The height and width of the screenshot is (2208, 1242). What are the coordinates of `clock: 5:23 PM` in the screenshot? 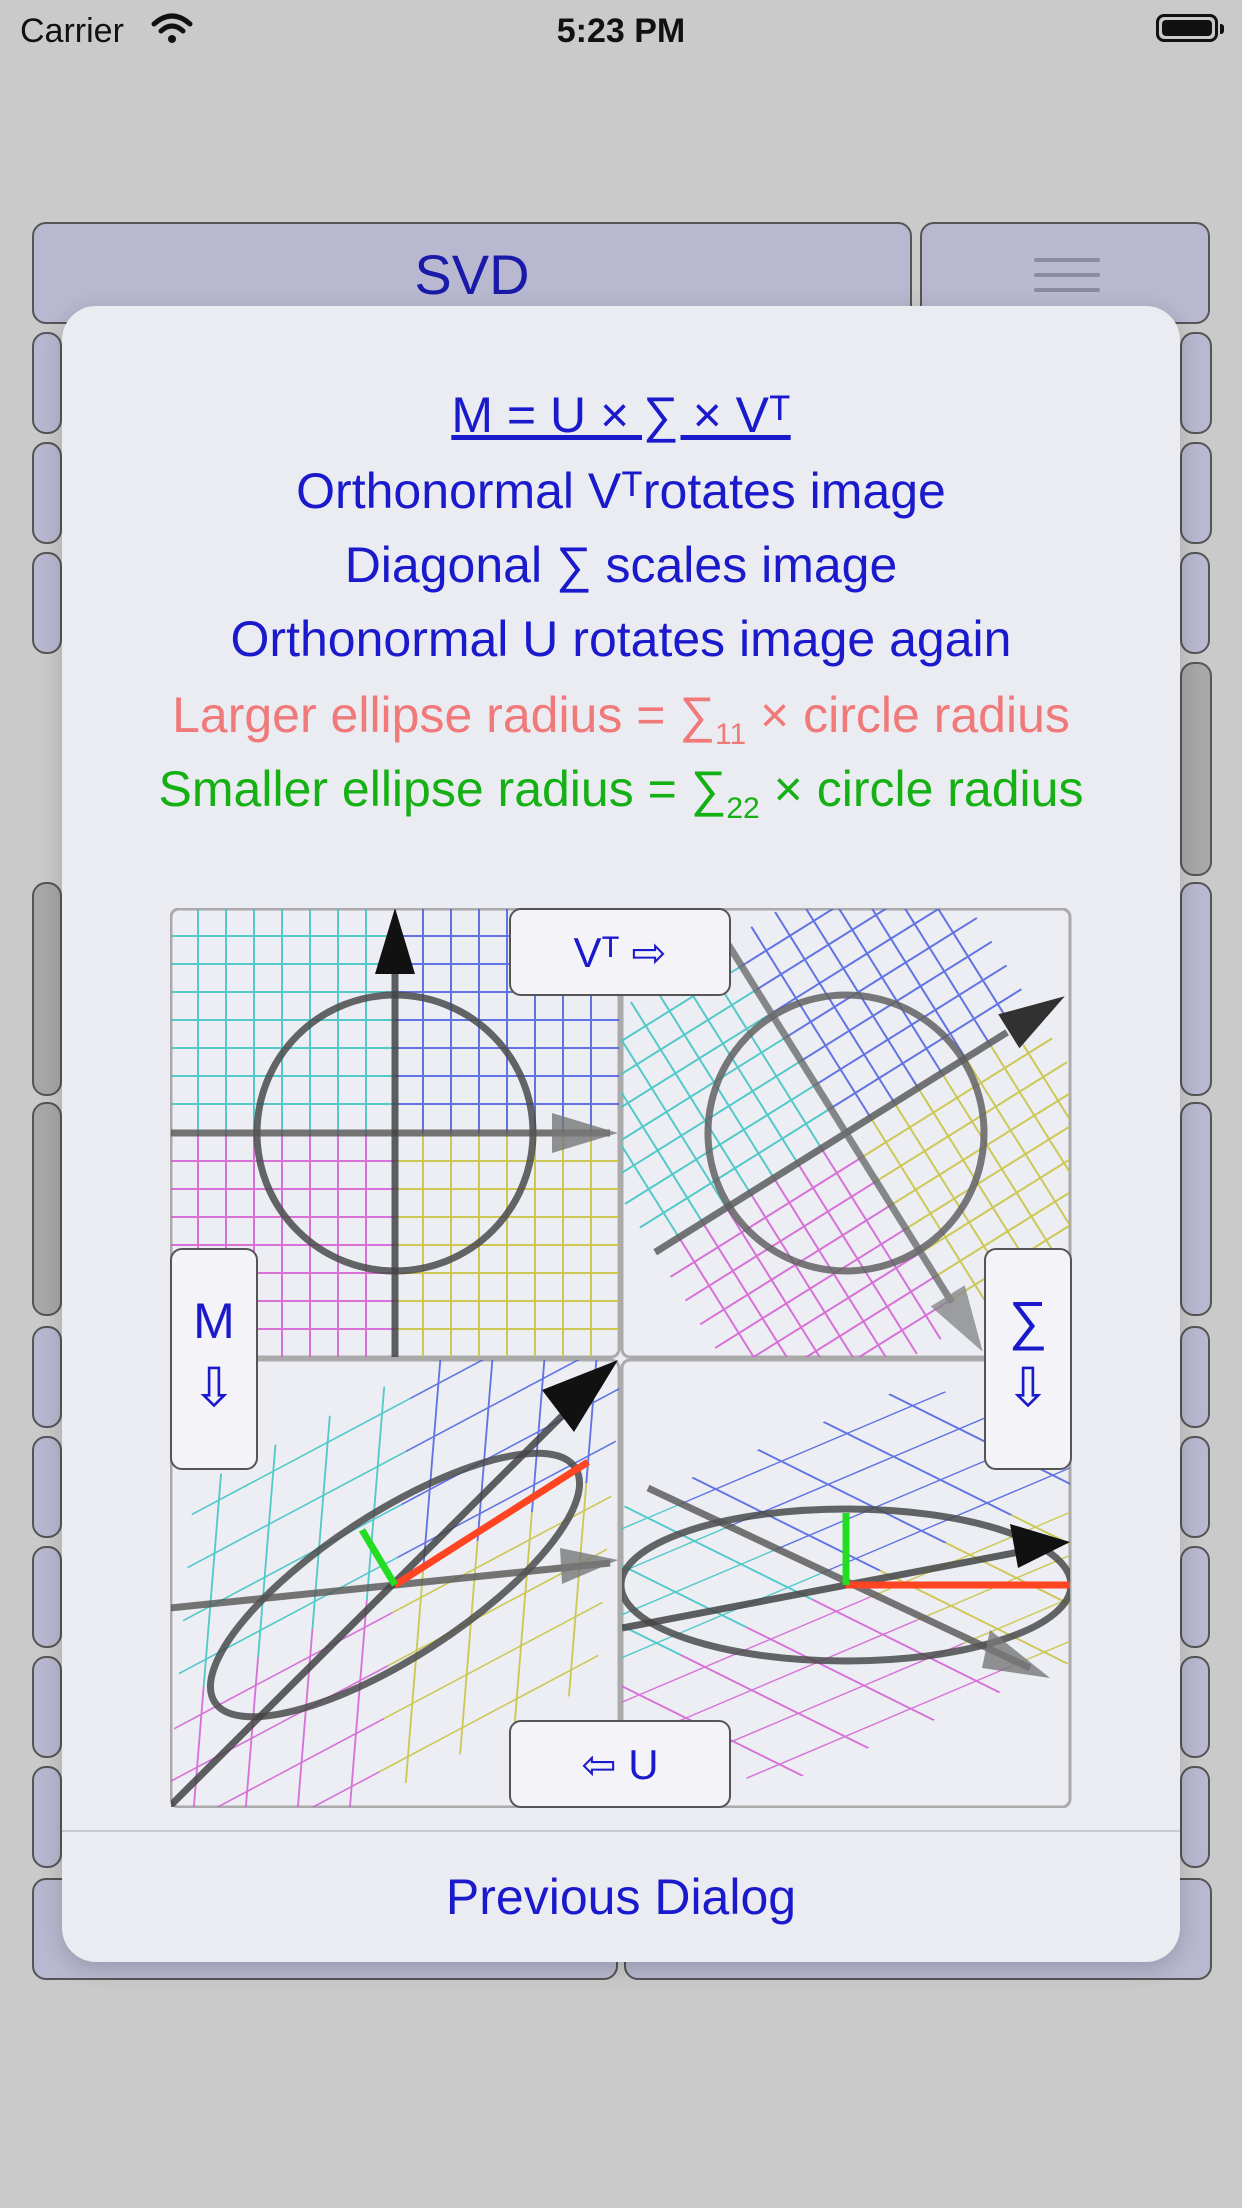 It's located at (621, 31).